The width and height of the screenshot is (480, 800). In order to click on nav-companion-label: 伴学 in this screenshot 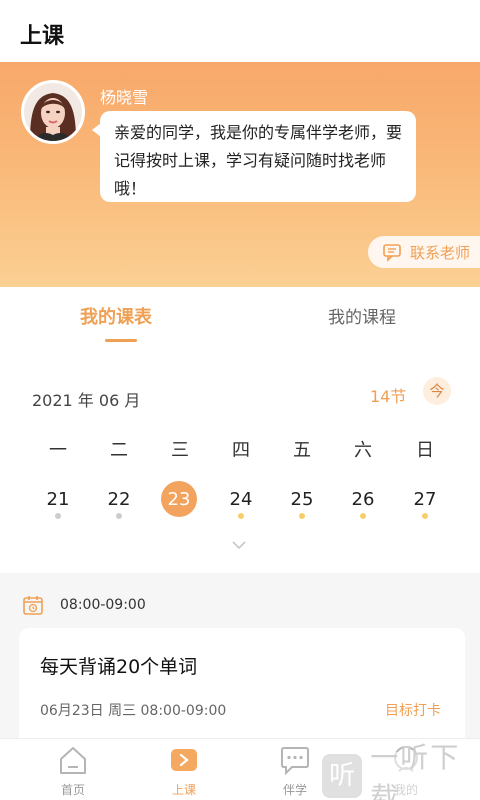, I will do `click(294, 790)`.